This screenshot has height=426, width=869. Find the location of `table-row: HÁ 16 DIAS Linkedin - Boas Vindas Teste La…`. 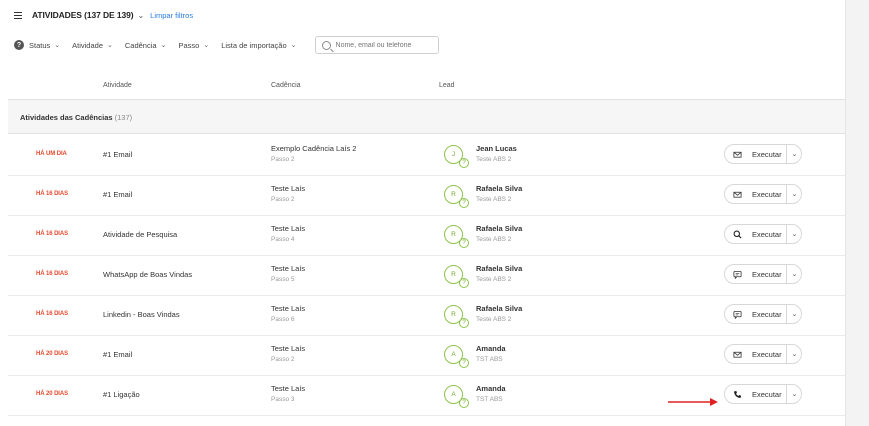

table-row: HÁ 16 DIAS Linkedin - Boas Vindas Teste La… is located at coordinates (426, 315).